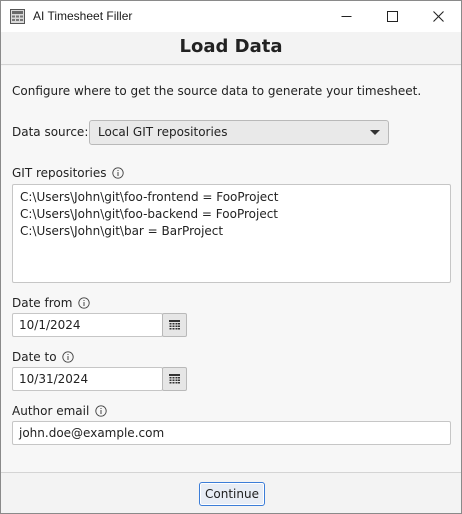 The image size is (462, 514). What do you see at coordinates (34, 357) in the screenshot?
I see `date-to-label: Date to` at bounding box center [34, 357].